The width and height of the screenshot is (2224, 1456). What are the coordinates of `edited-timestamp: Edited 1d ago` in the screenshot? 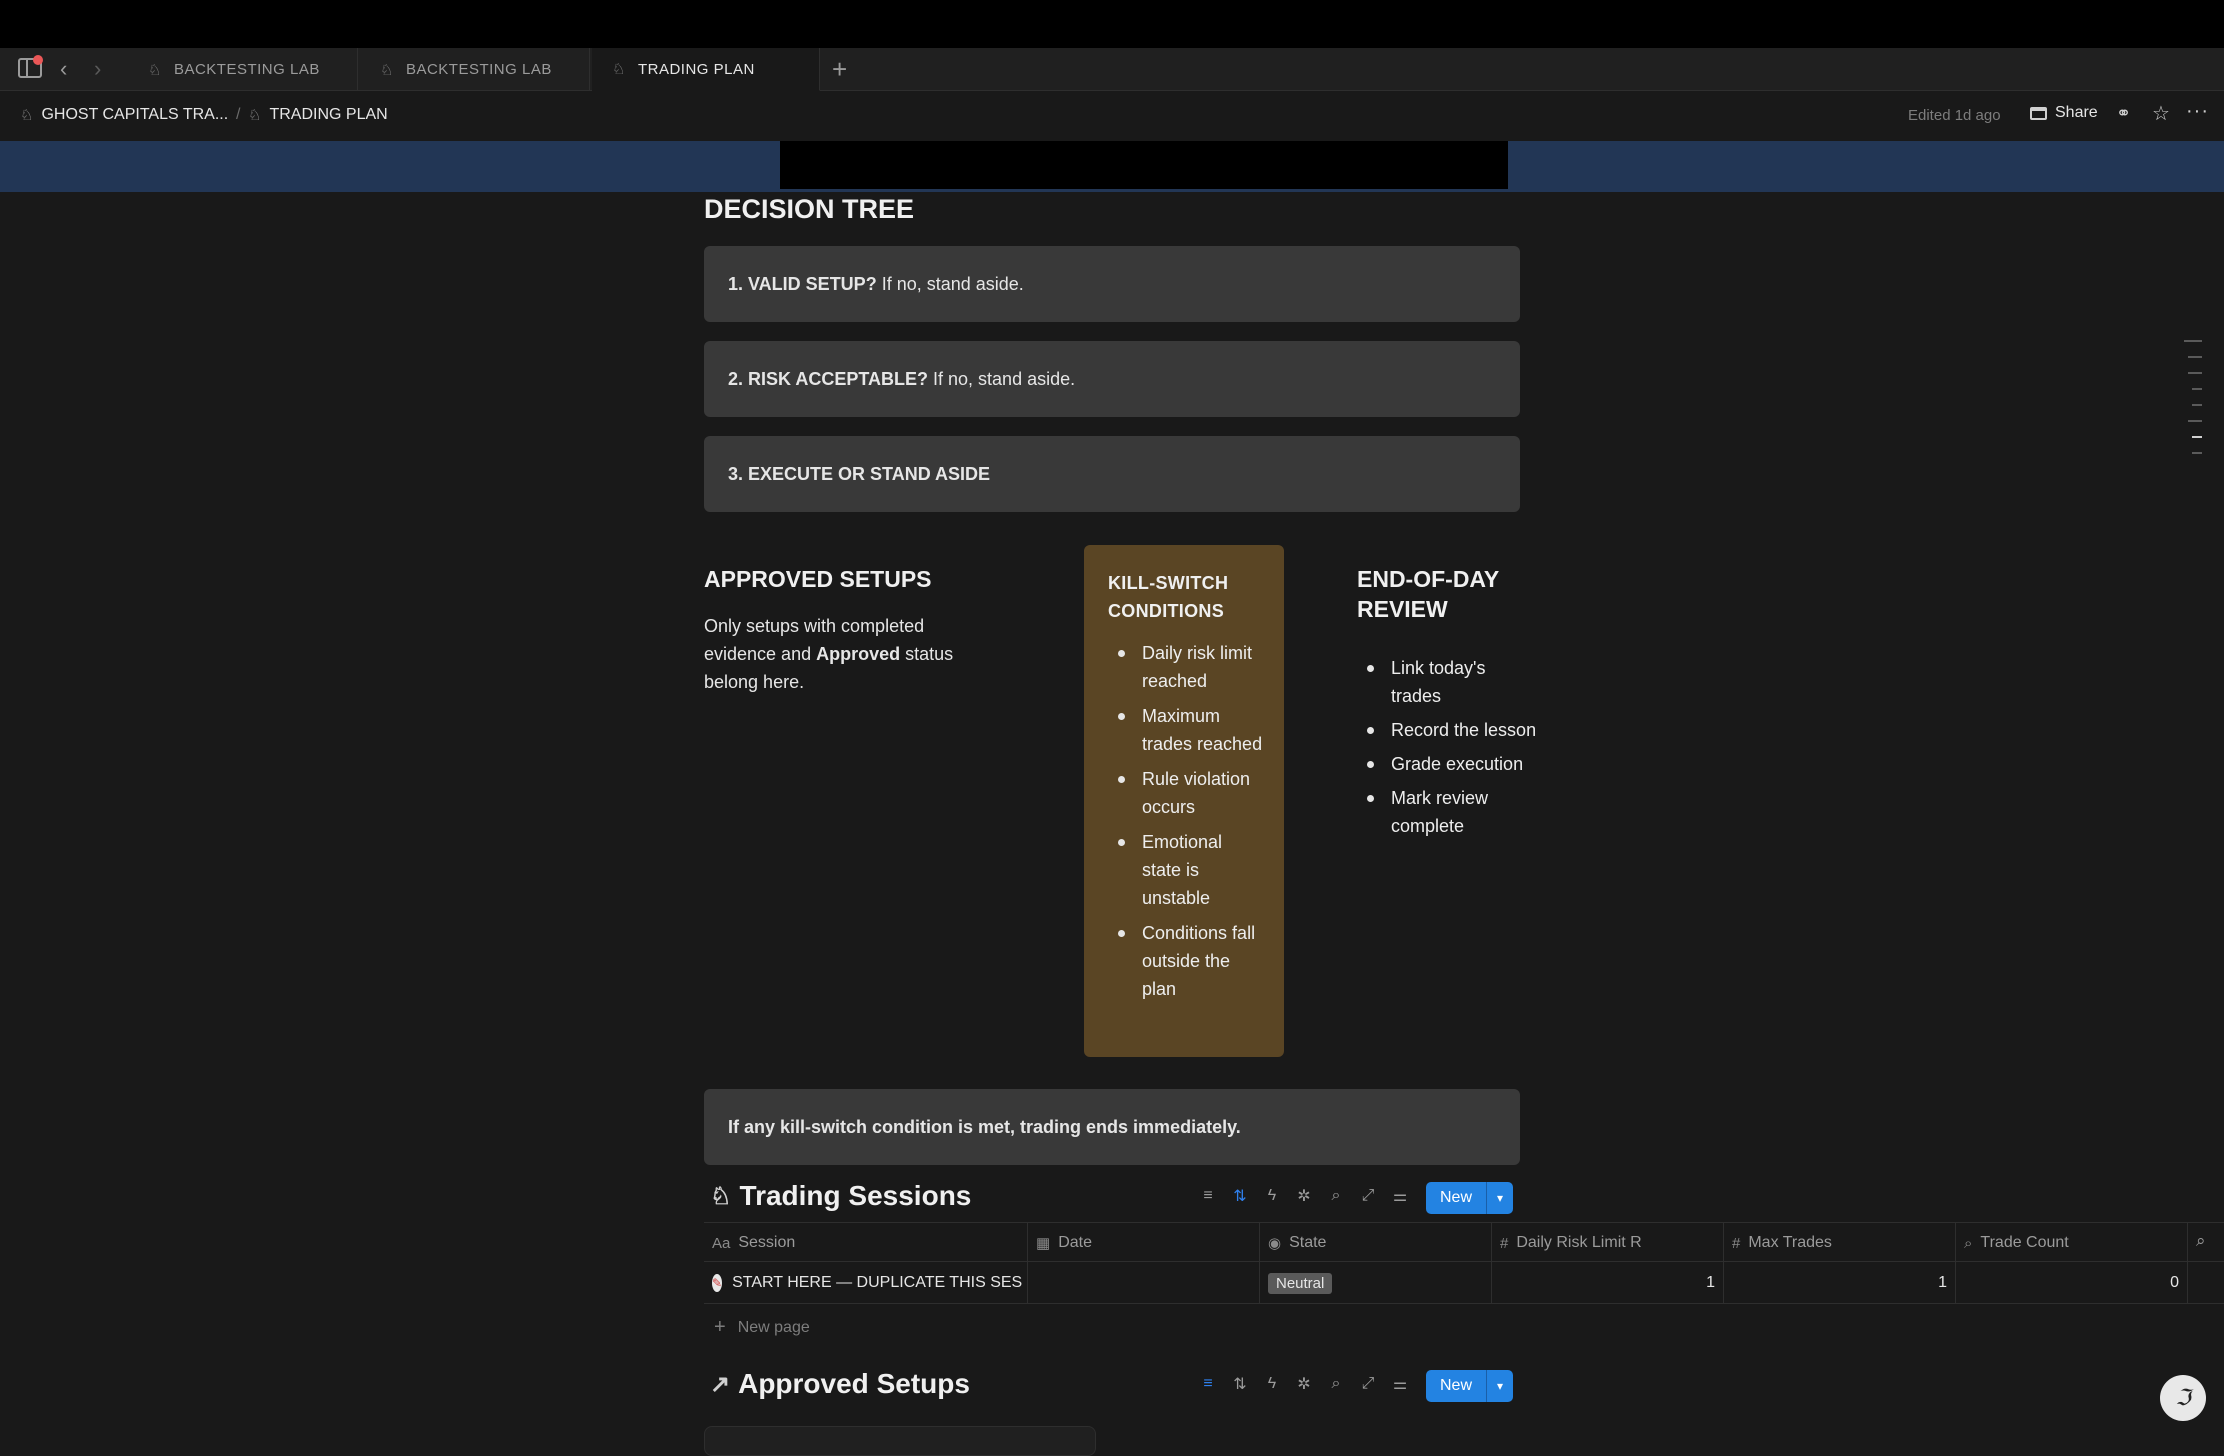 It's located at (1954, 115).